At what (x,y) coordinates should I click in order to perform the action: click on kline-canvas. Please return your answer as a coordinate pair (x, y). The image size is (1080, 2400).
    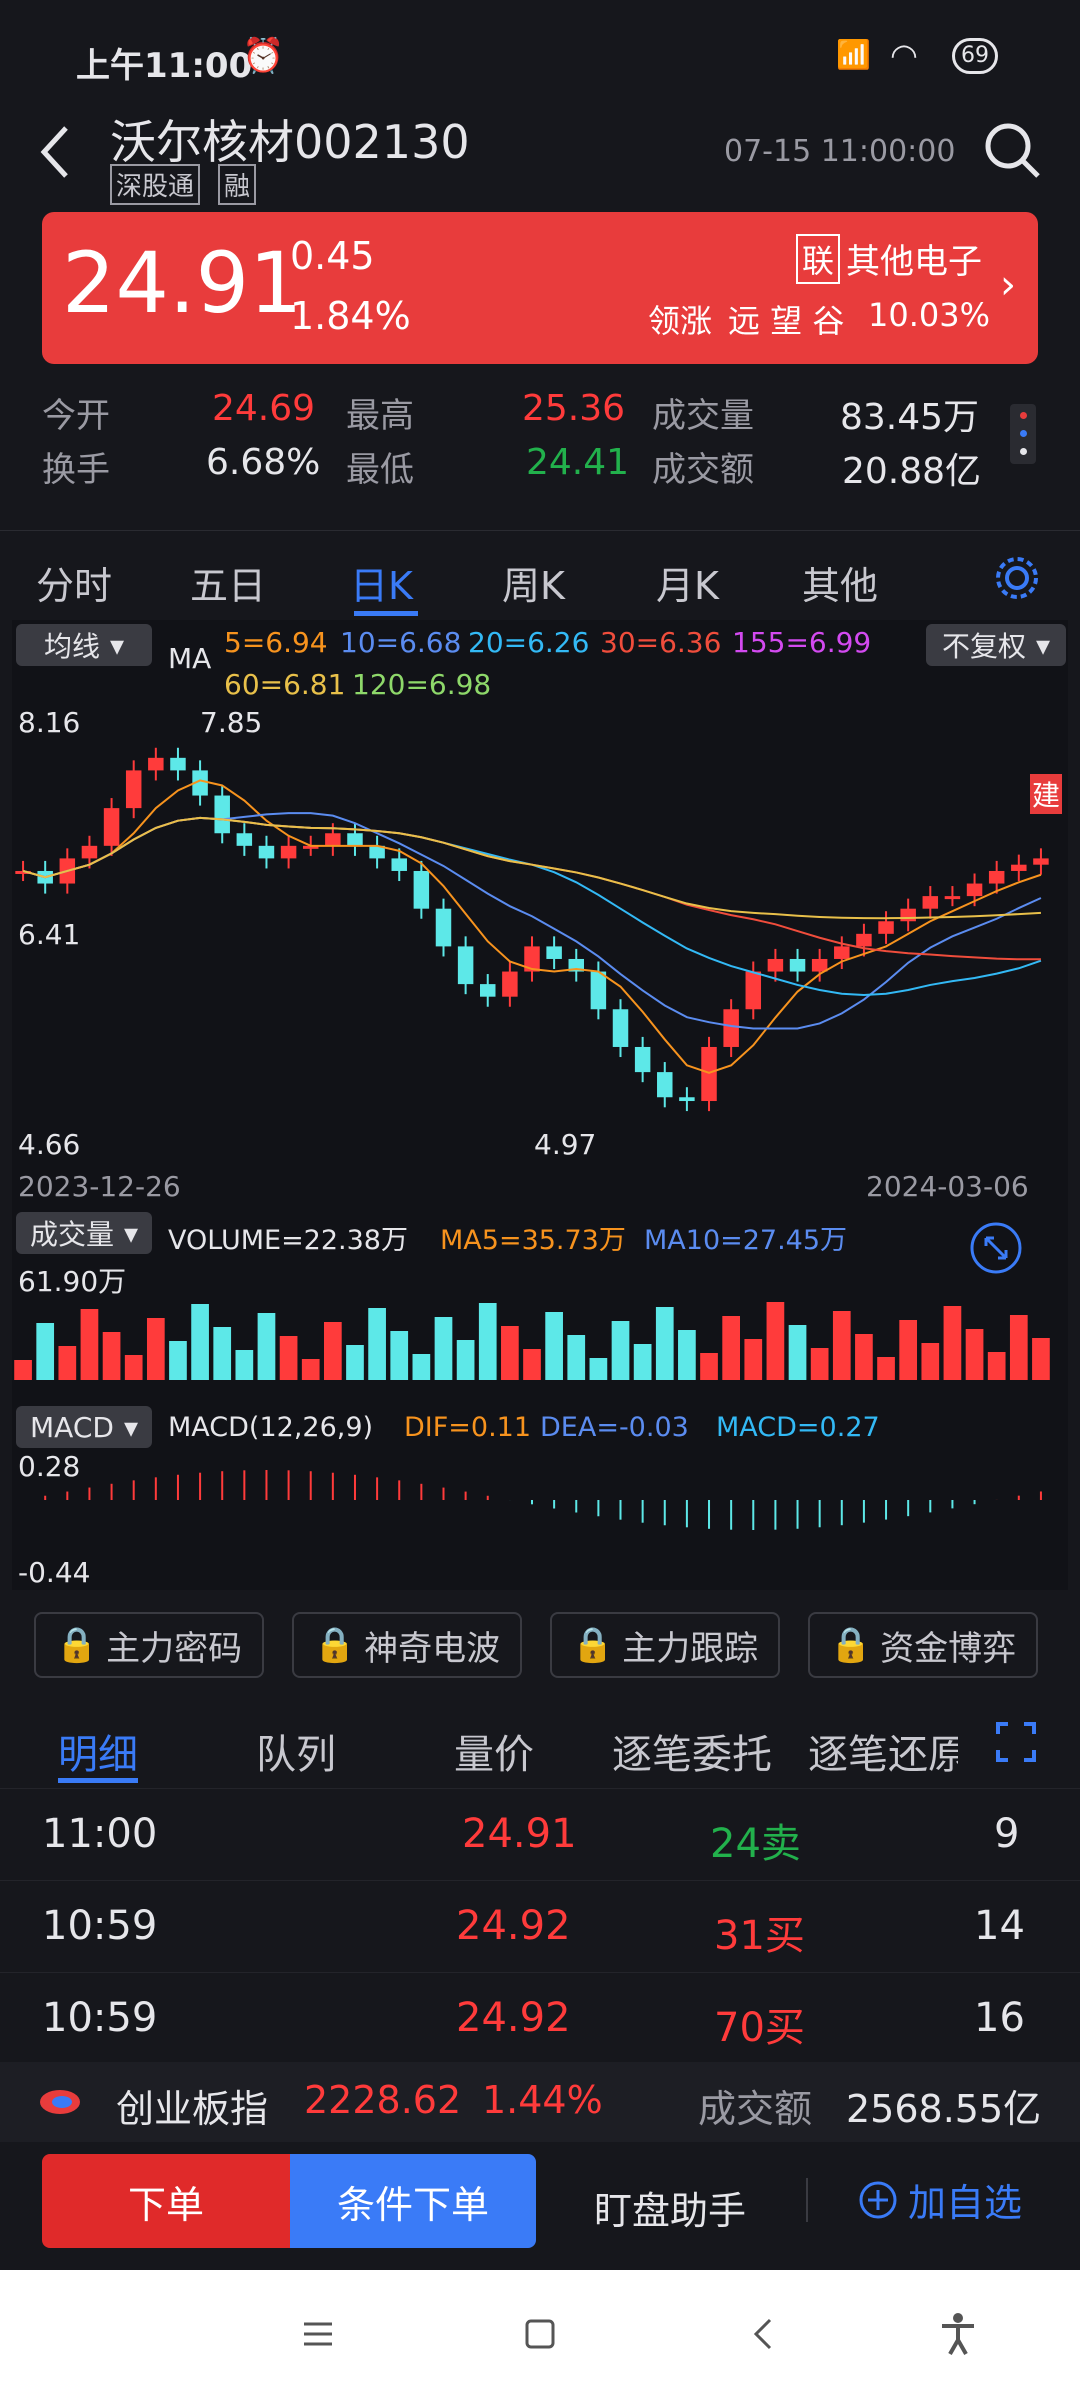
    Looking at the image, I should click on (532, 929).